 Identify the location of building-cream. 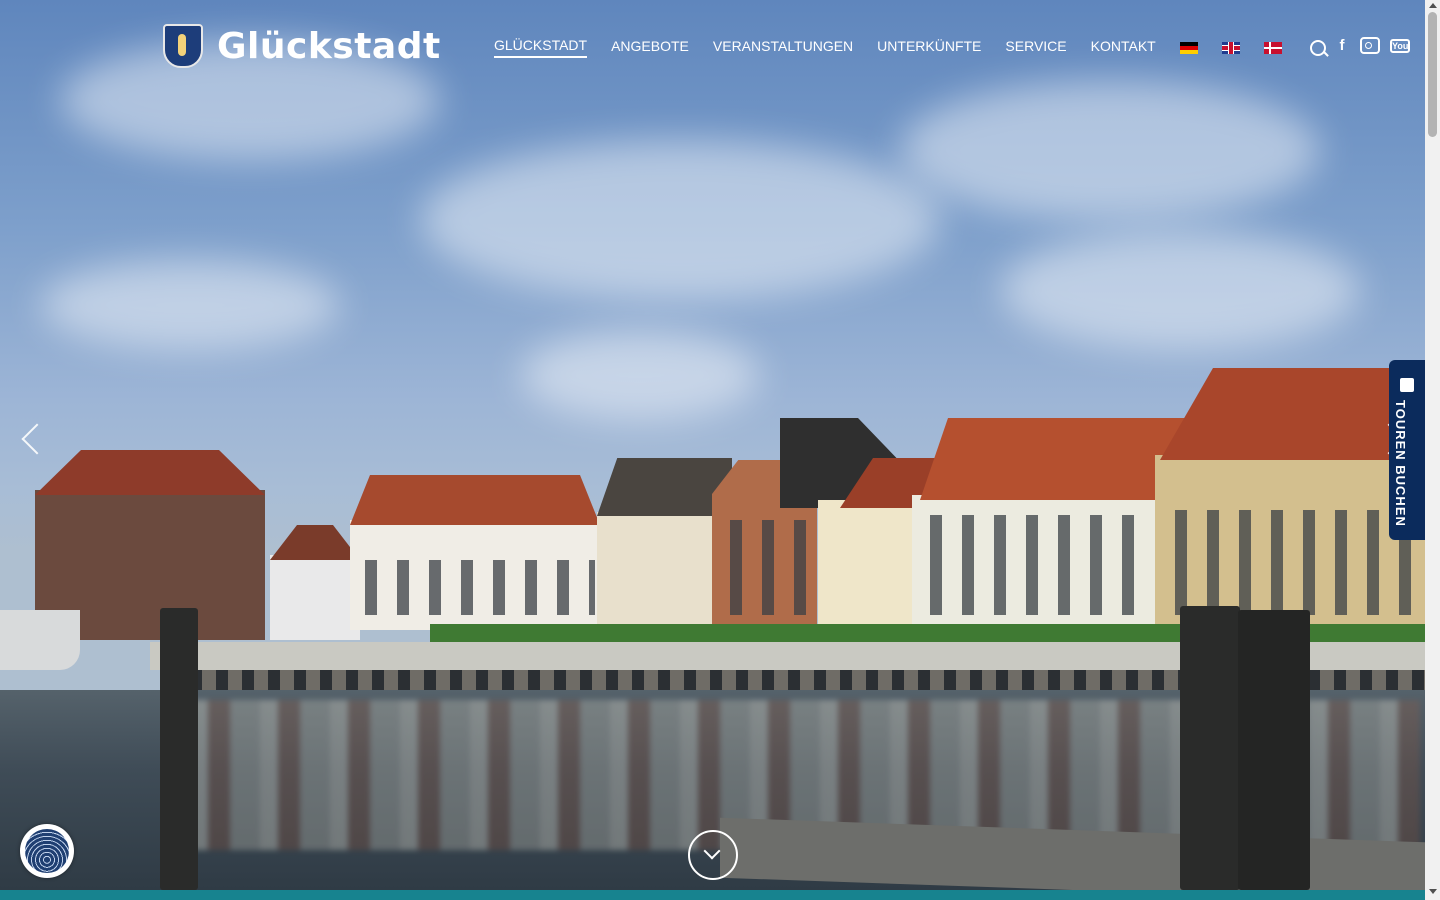
(868, 565).